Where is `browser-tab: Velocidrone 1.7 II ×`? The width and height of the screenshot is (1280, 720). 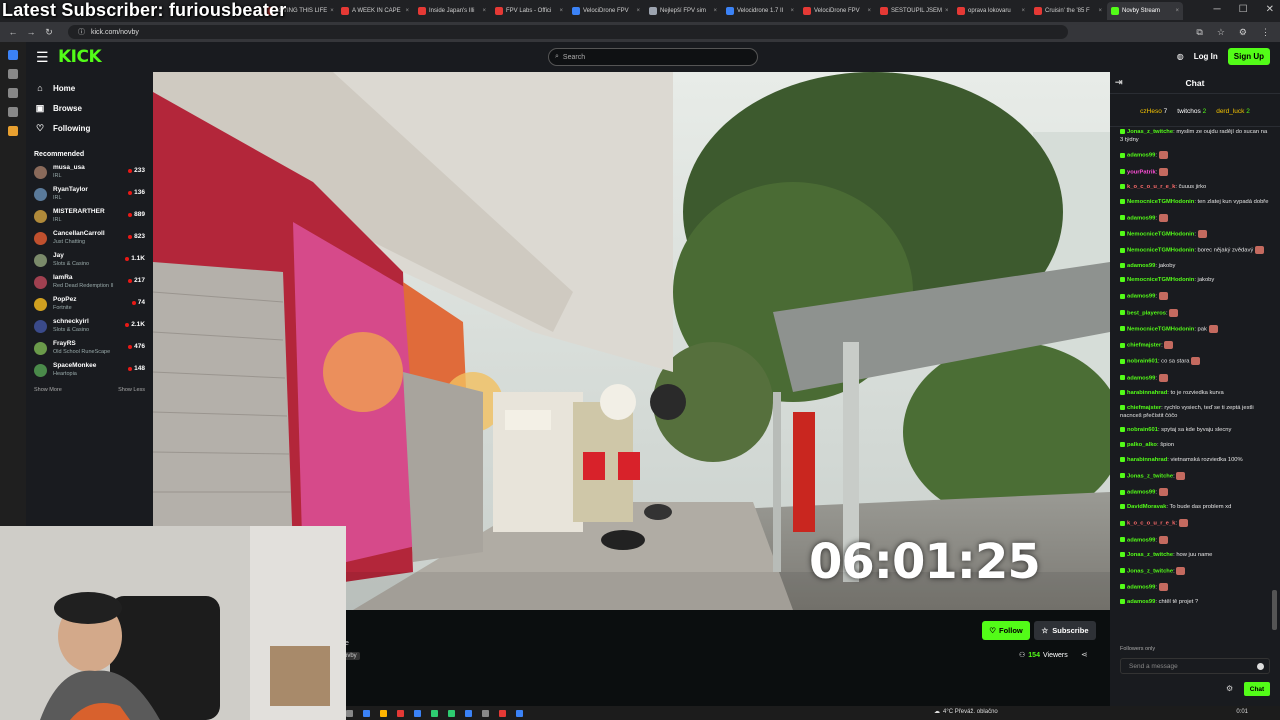
browser-tab: Velocidrone 1.7 II × is located at coordinates (760, 11).